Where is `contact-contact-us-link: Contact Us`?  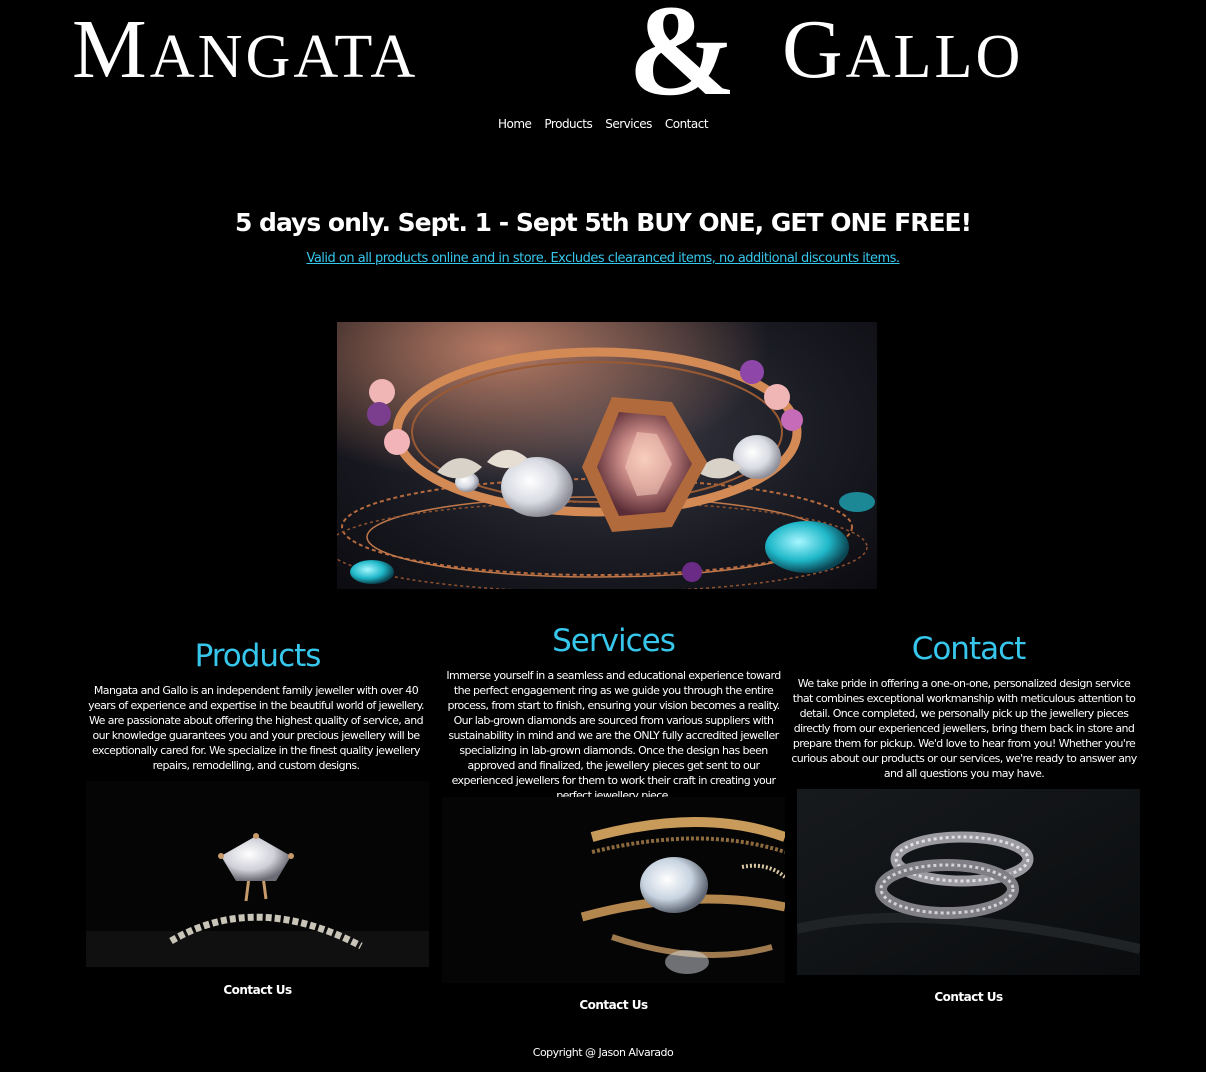 contact-contact-us-link: Contact Us is located at coordinates (968, 997).